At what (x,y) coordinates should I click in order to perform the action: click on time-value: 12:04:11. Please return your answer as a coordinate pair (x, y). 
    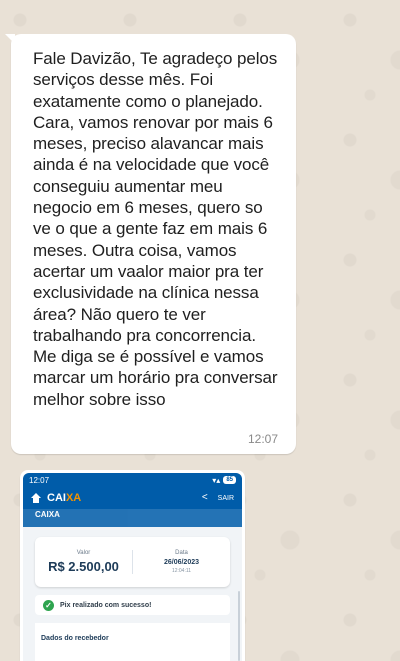
    Looking at the image, I should click on (181, 571).